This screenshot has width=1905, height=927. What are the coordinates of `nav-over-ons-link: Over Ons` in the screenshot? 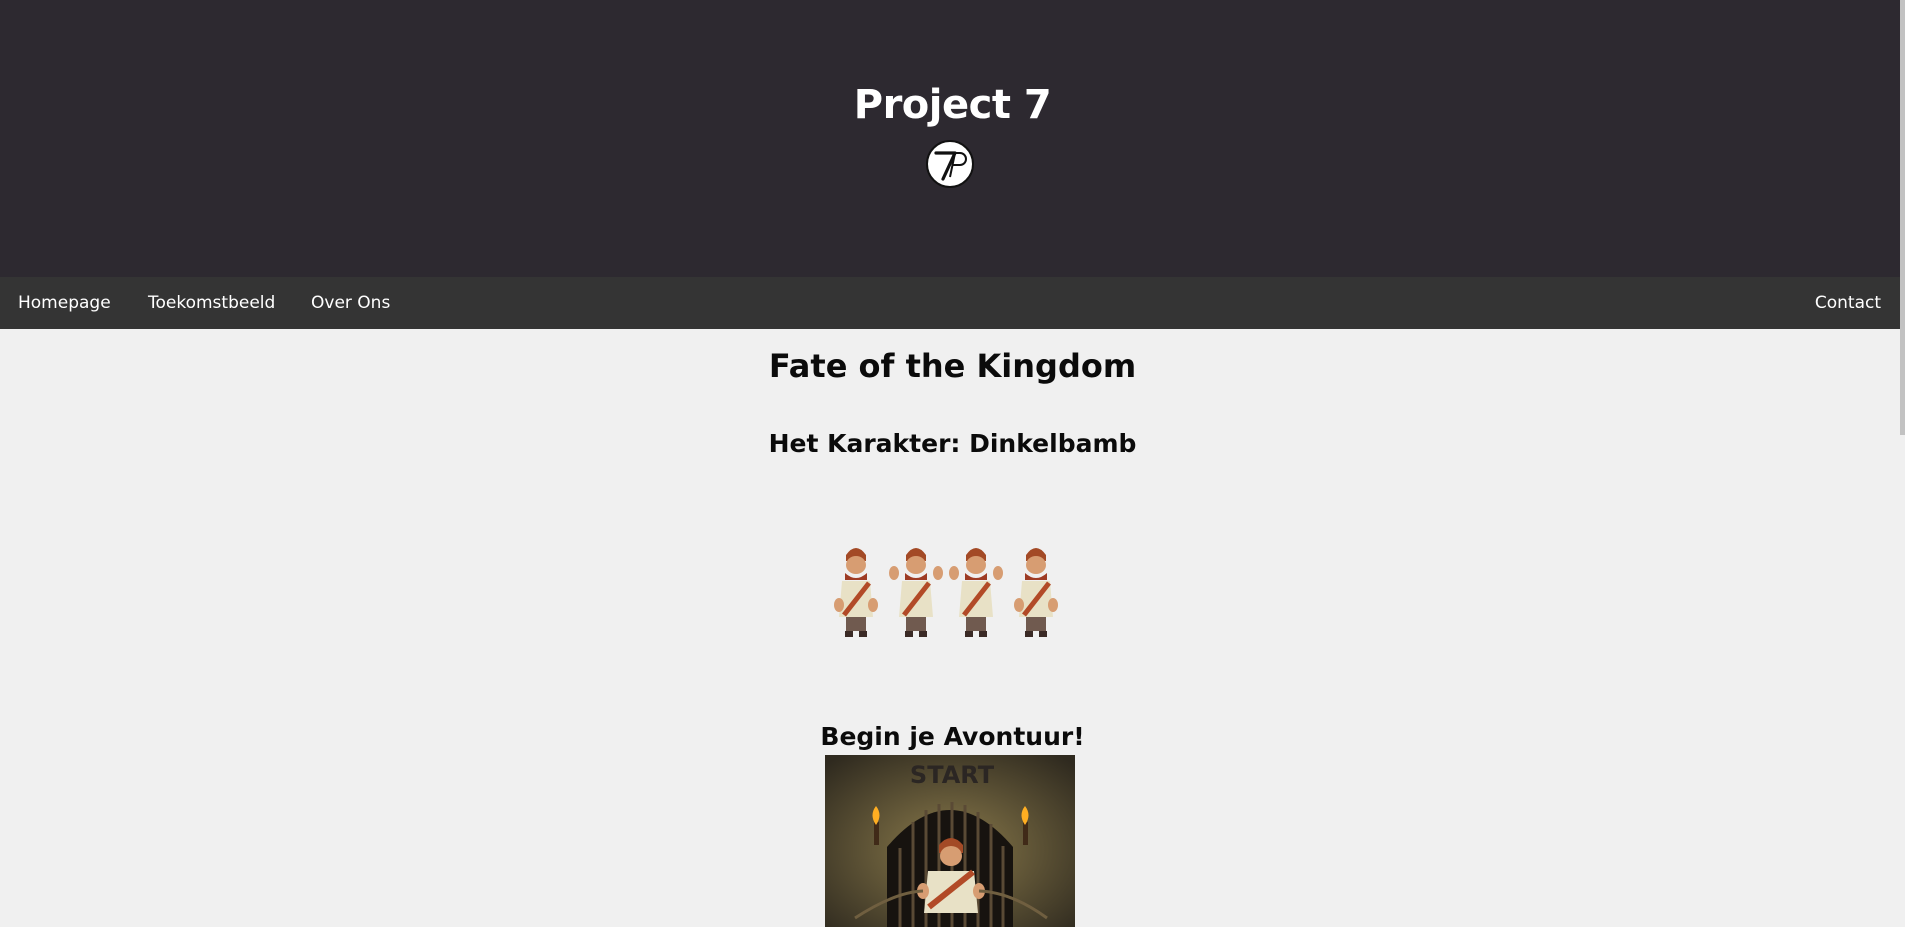 It's located at (350, 303).